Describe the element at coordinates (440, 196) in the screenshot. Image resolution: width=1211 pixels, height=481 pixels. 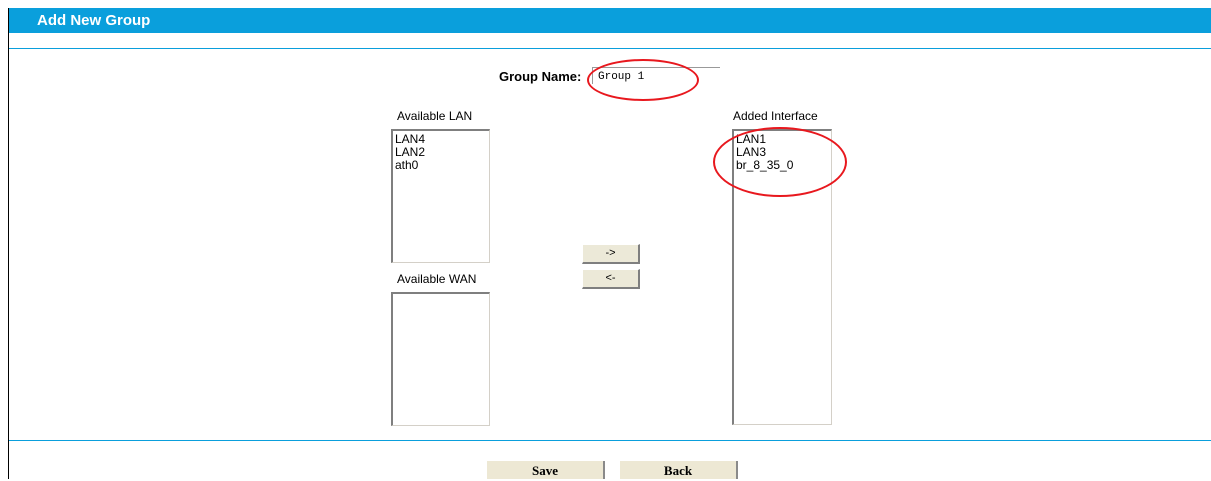
I see `available-lan-list: LAN4 LAN2 ath0` at that location.